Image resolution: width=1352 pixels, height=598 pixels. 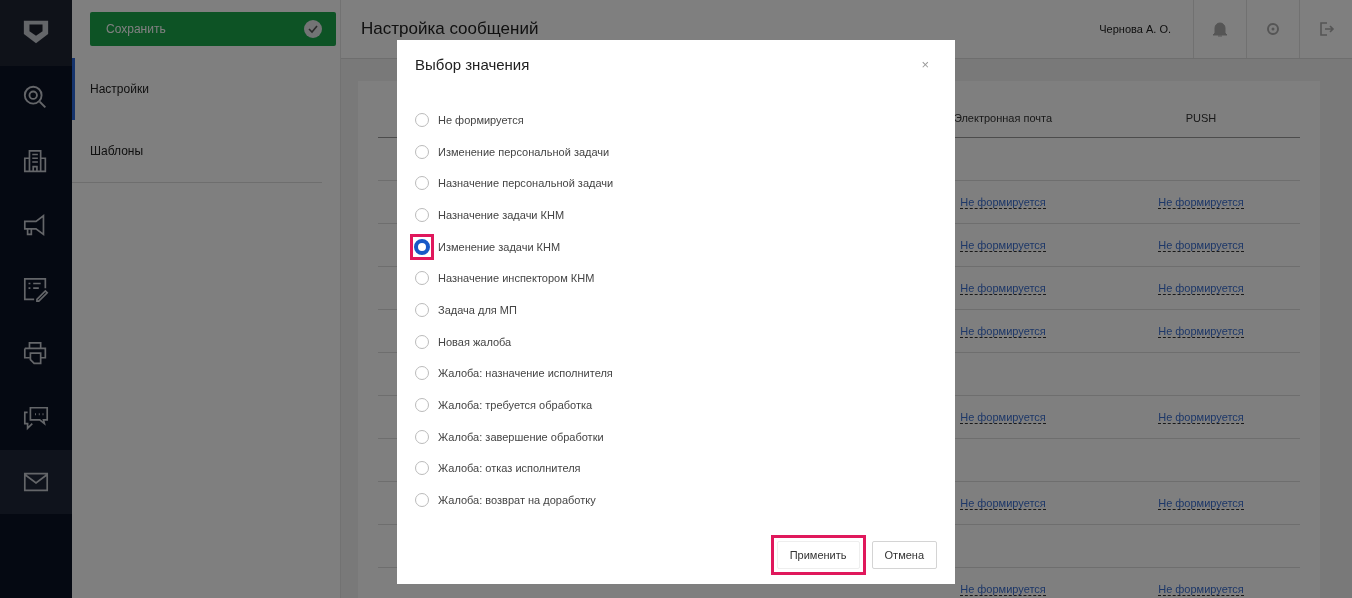 What do you see at coordinates (36, 418) in the screenshot?
I see `chat-bubbles-icon` at bounding box center [36, 418].